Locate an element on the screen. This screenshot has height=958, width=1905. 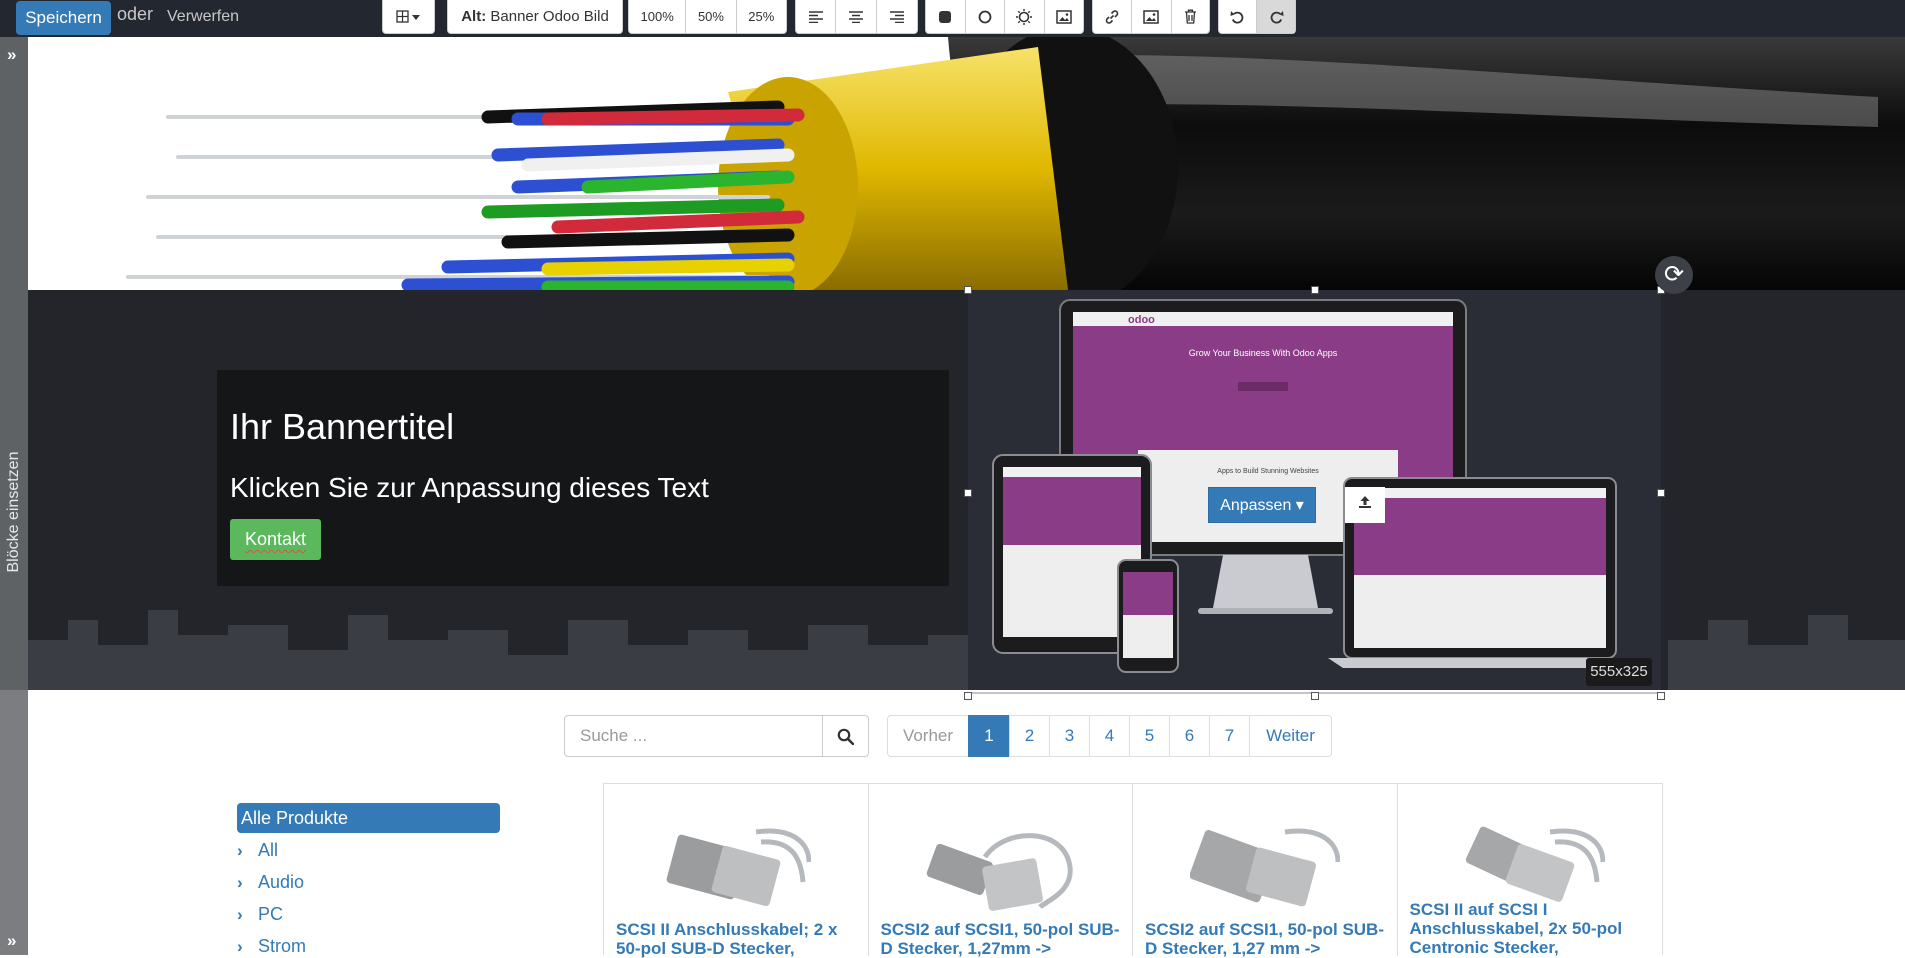
size-group: 100% 50% 25% is located at coordinates (707, 17).